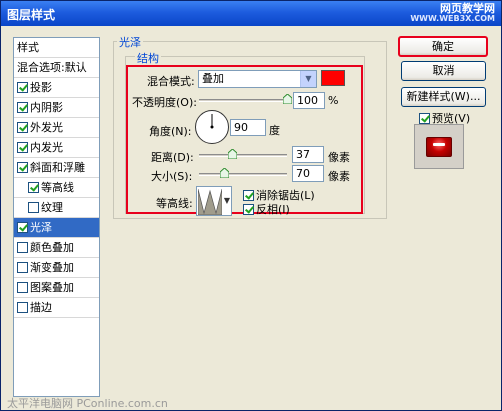  What do you see at coordinates (333, 78) in the screenshot?
I see `blend-color-swatch` at bounding box center [333, 78].